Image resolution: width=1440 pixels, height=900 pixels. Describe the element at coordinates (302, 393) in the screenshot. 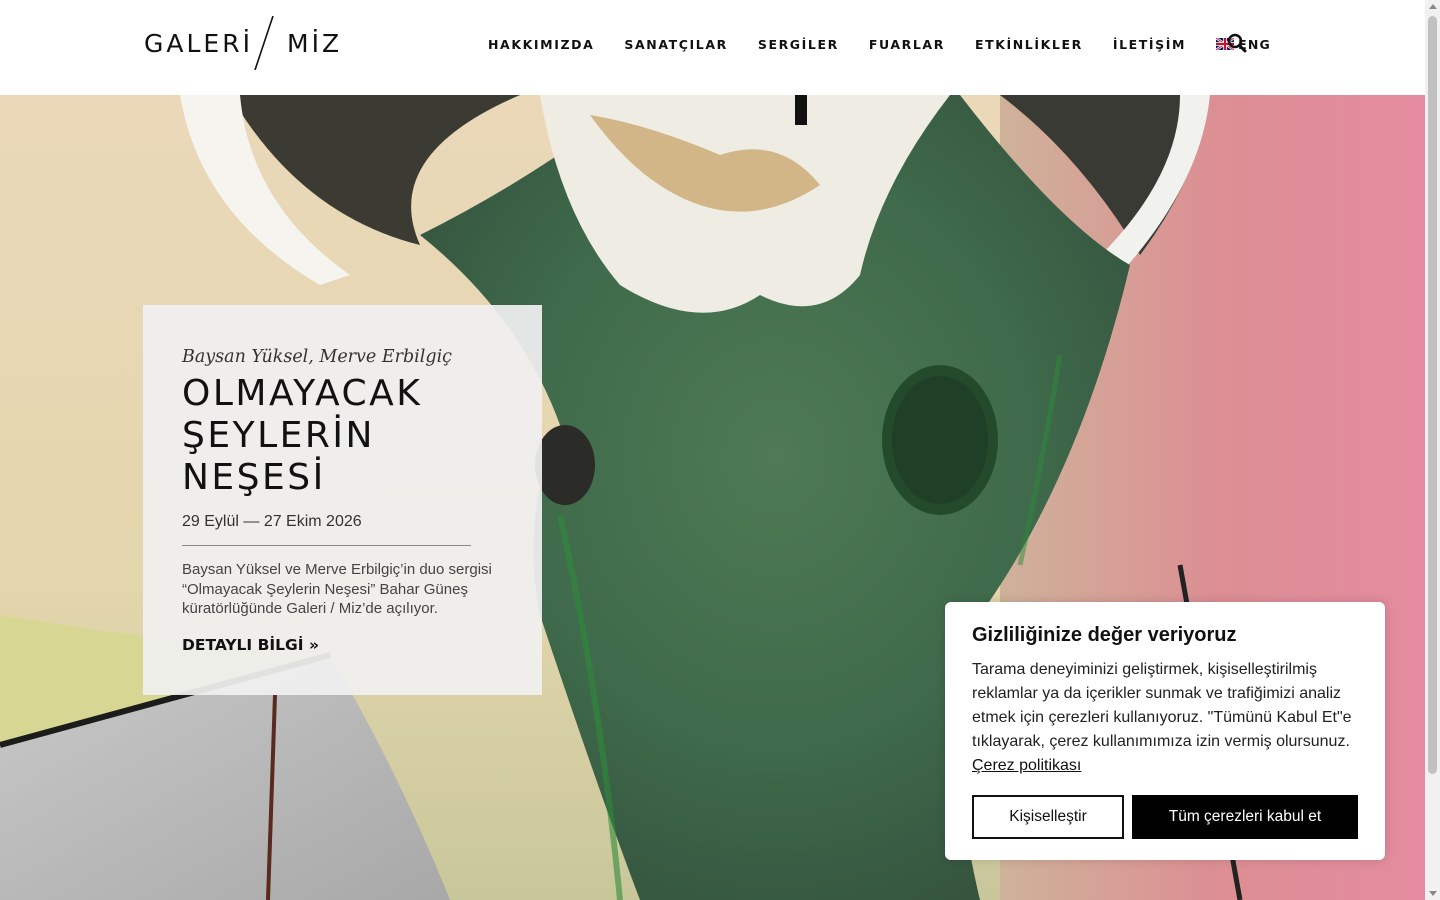

I see `exhibition-title-line-1: OLMAYACAK` at that location.